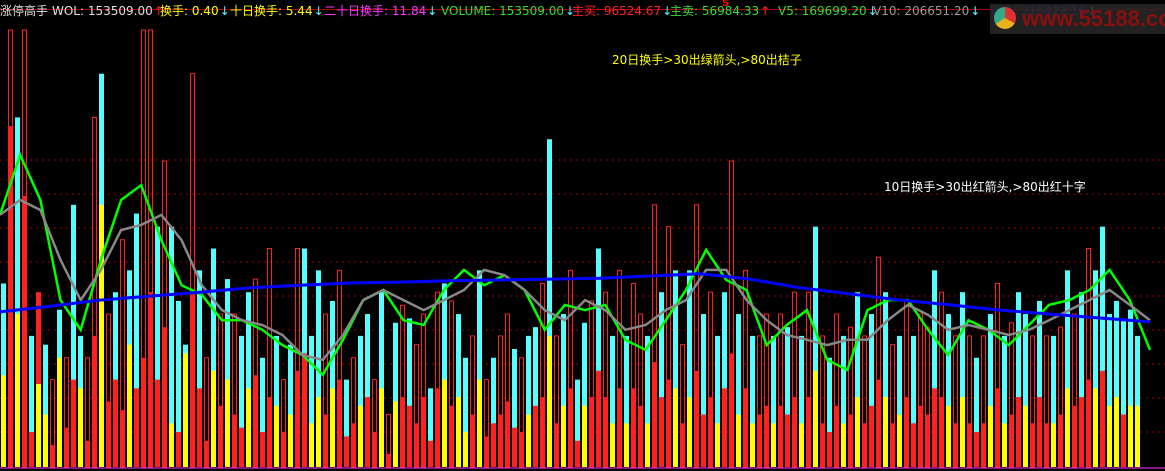  Describe the element at coordinates (1093, 18) in the screenshot. I see `watermark-text: www.55188.com` at that location.